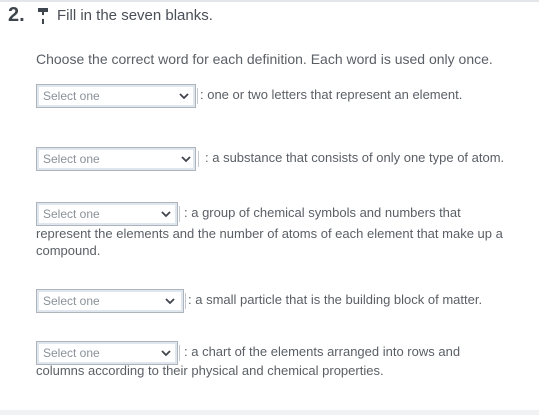  What do you see at coordinates (269, 412) in the screenshot?
I see `bottom-divider` at bounding box center [269, 412].